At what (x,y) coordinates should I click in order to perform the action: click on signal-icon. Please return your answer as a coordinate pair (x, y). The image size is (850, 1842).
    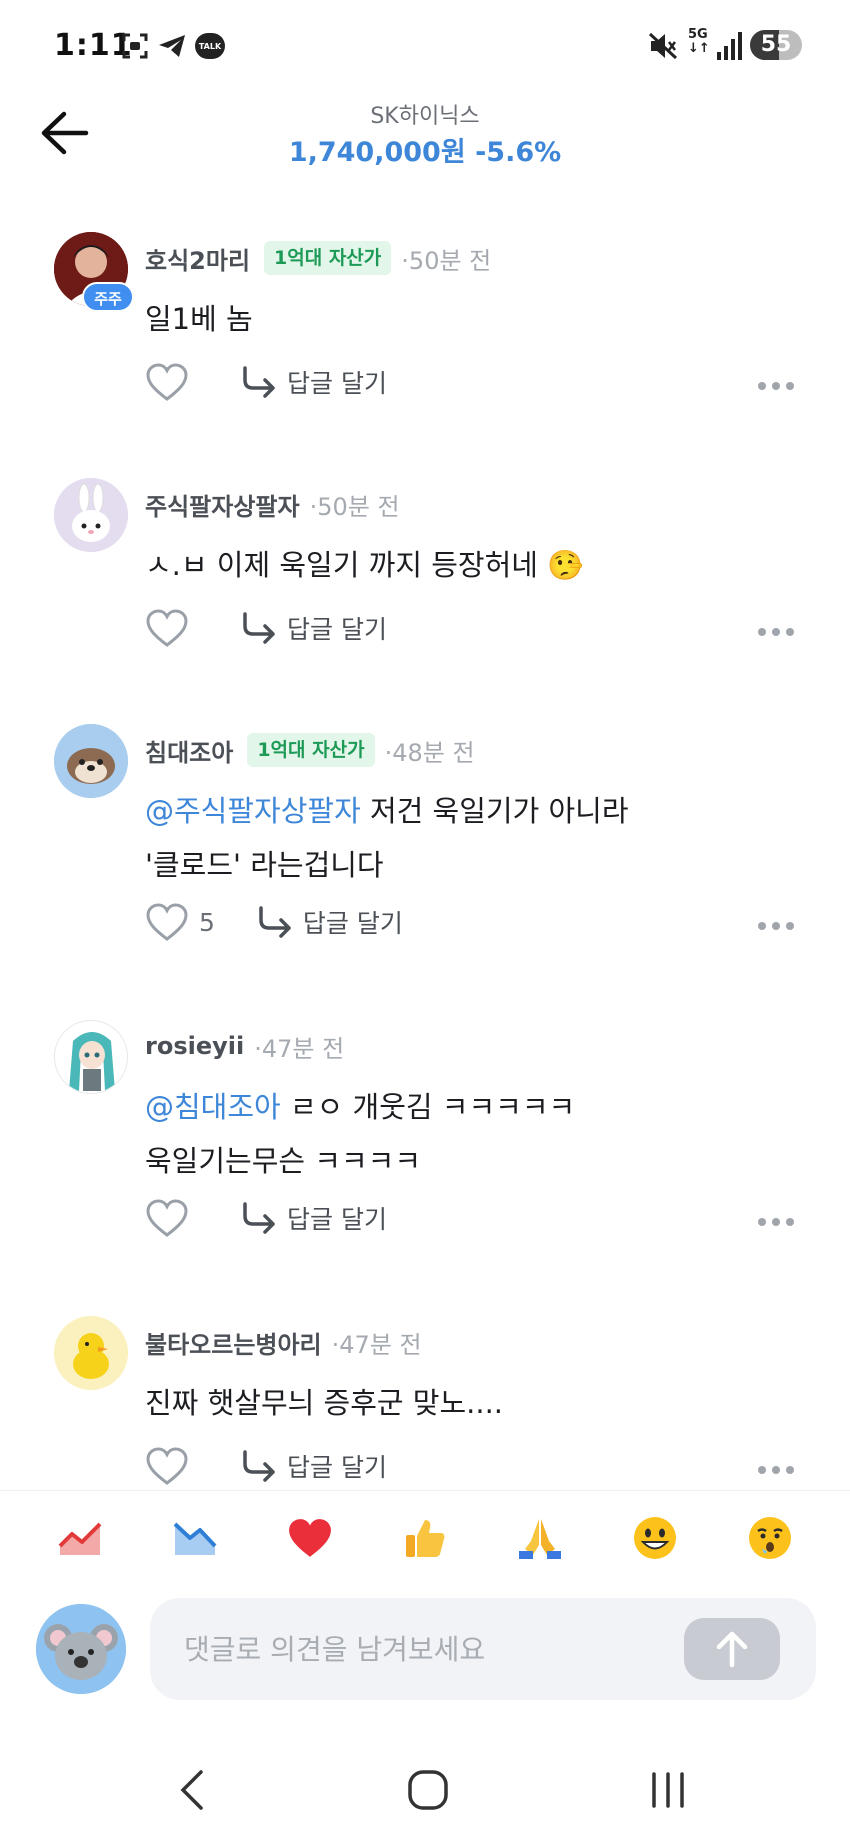
    Looking at the image, I should click on (729, 46).